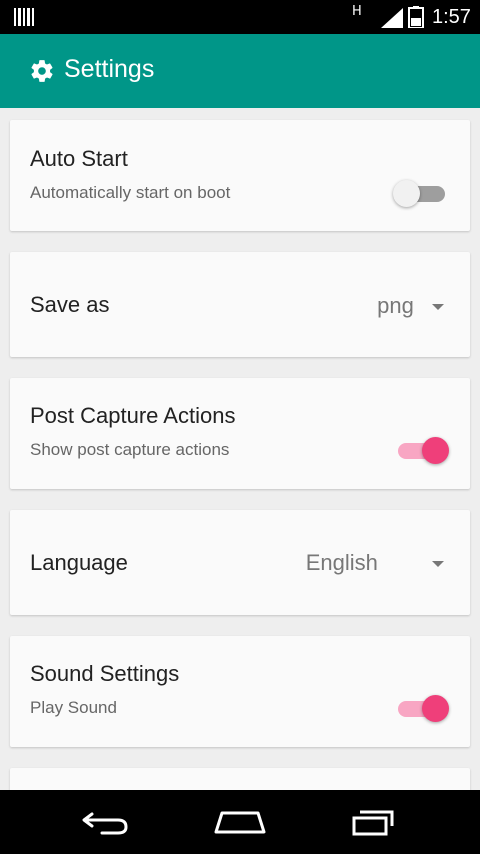  What do you see at coordinates (240, 71) in the screenshot?
I see `app-bar: Settings` at bounding box center [240, 71].